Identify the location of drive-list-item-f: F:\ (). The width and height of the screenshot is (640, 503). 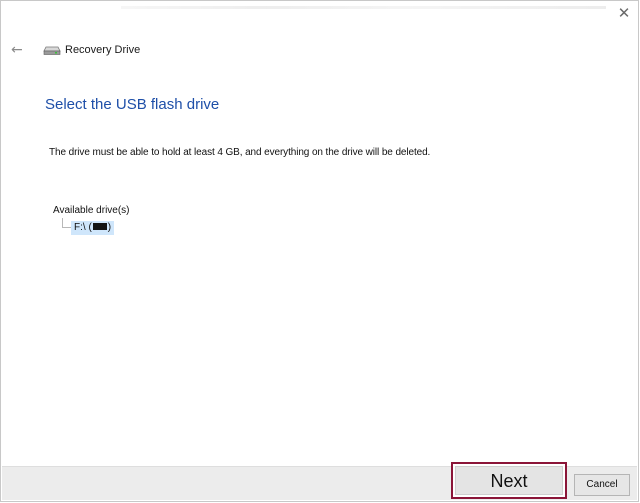
(93, 228).